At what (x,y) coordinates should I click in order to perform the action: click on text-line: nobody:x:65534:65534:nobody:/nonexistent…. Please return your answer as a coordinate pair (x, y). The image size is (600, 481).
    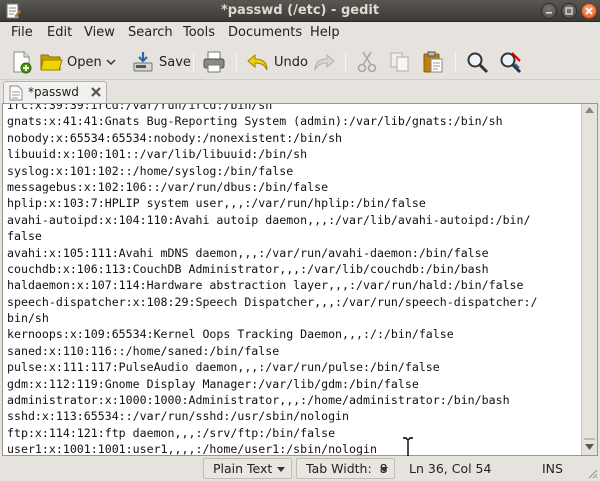
    Looking at the image, I should click on (175, 137).